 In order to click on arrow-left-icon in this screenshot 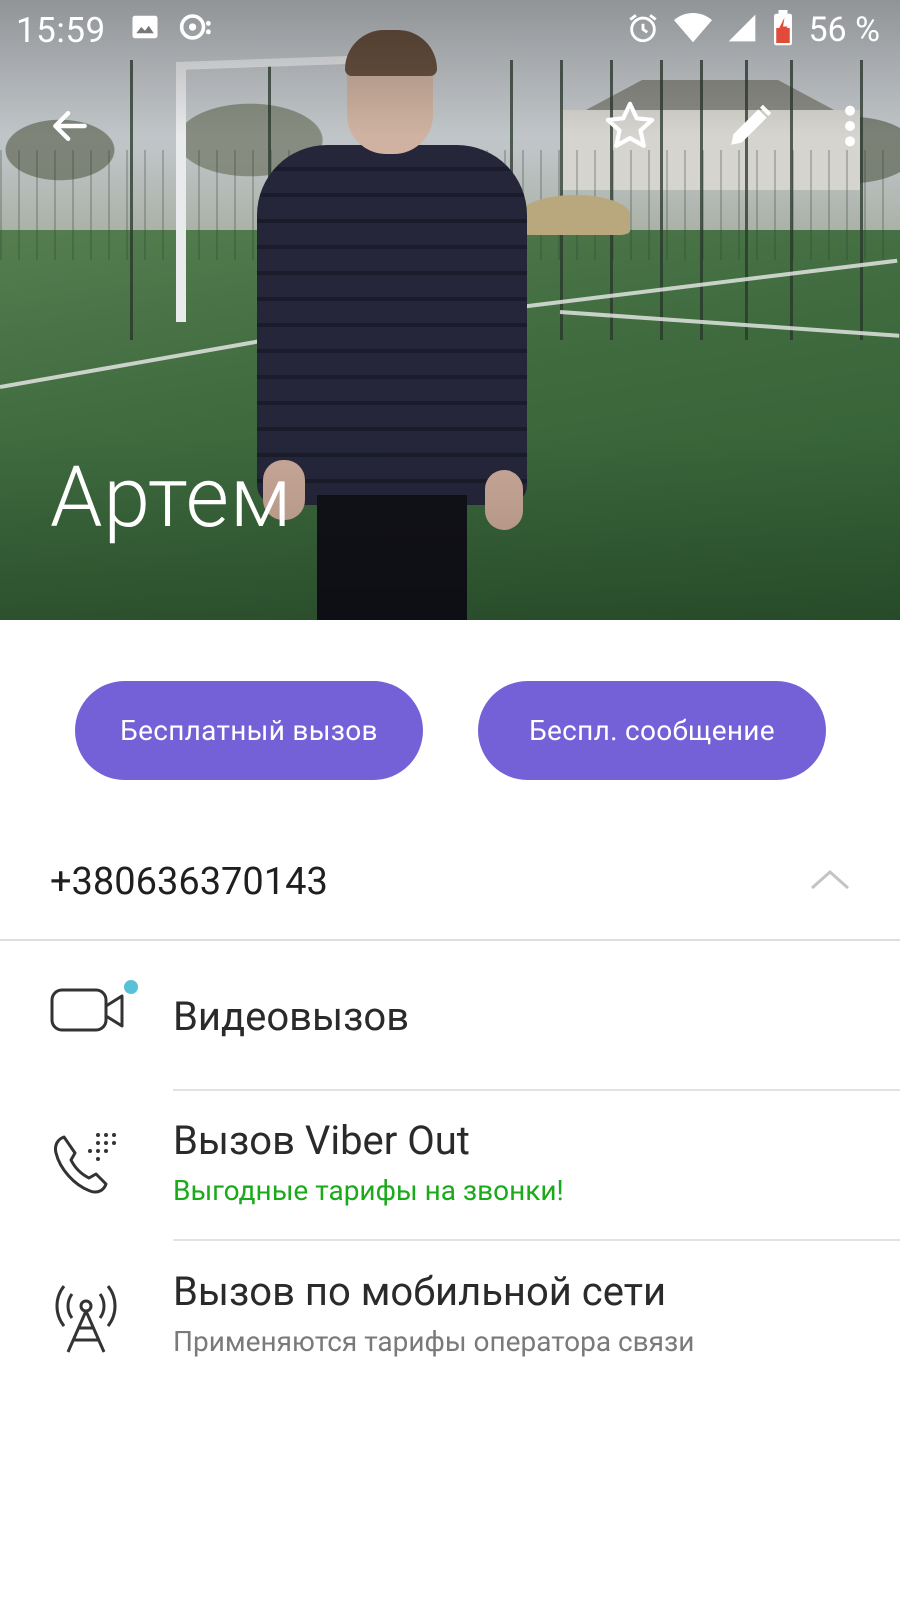, I will do `click(70, 126)`.